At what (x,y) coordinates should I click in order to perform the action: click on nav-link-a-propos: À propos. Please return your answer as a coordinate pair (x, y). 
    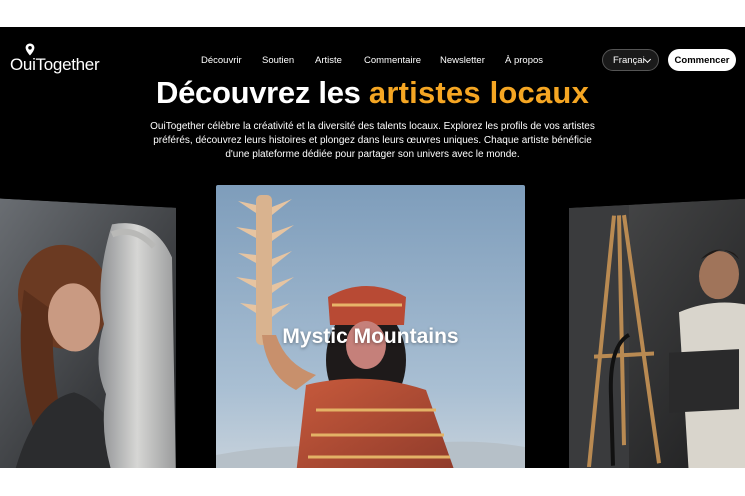
    Looking at the image, I should click on (524, 60).